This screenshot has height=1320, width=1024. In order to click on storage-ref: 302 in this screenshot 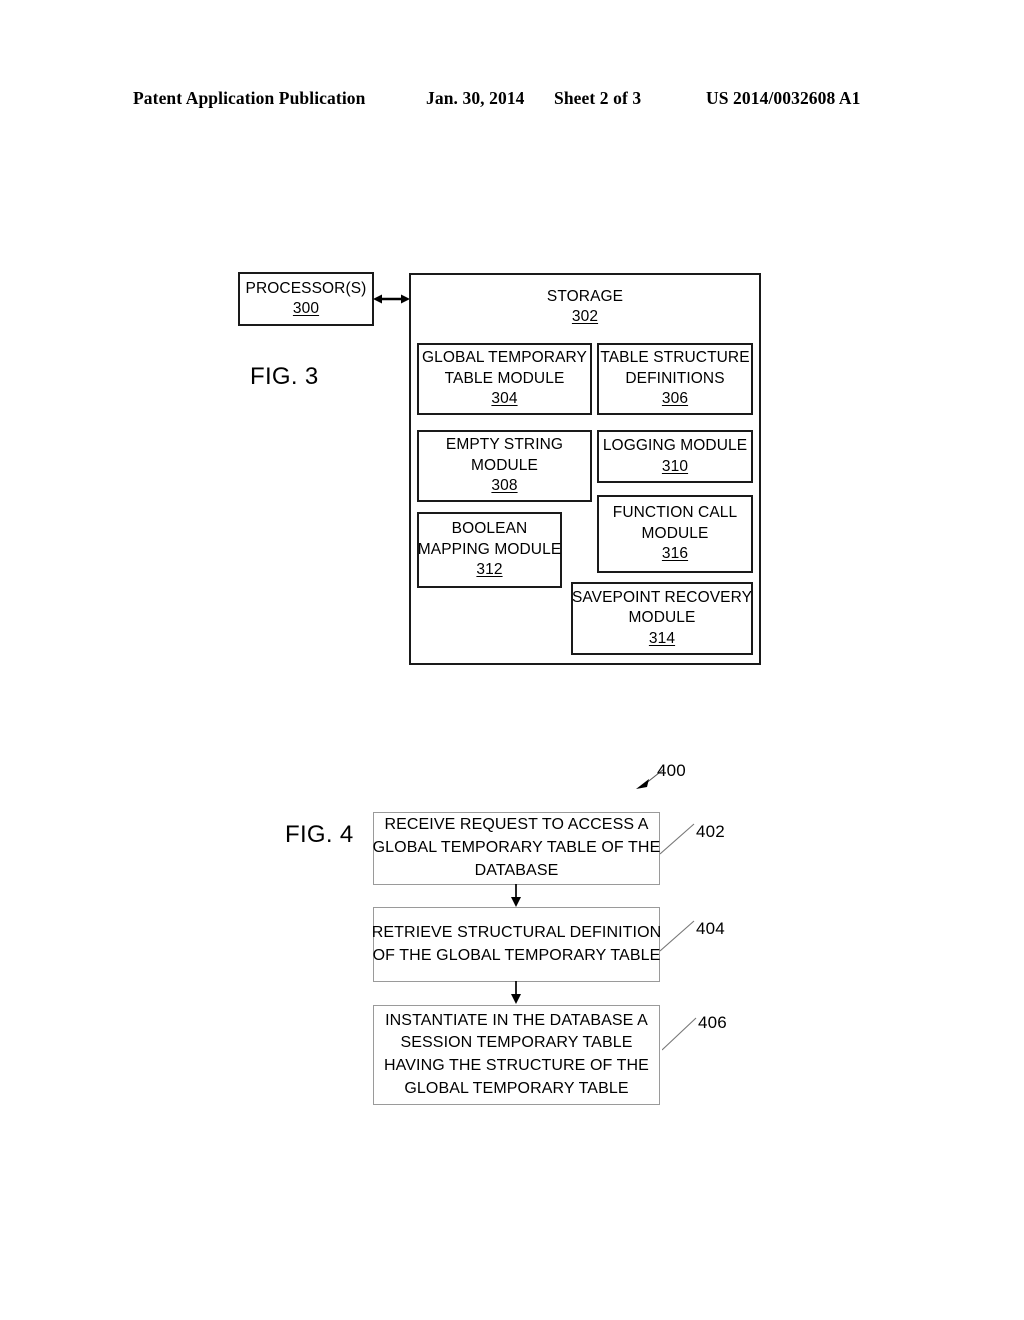, I will do `click(585, 317)`.